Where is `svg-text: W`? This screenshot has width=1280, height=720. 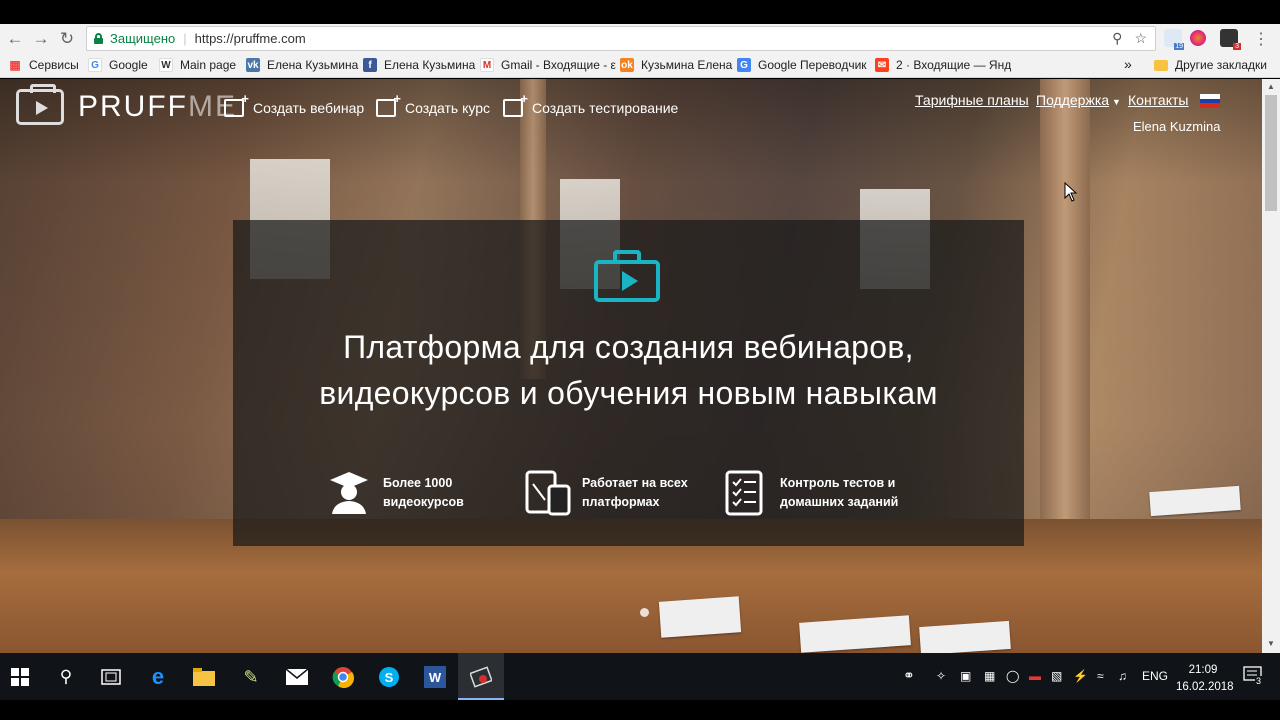
svg-text: W is located at coordinates (435, 677).